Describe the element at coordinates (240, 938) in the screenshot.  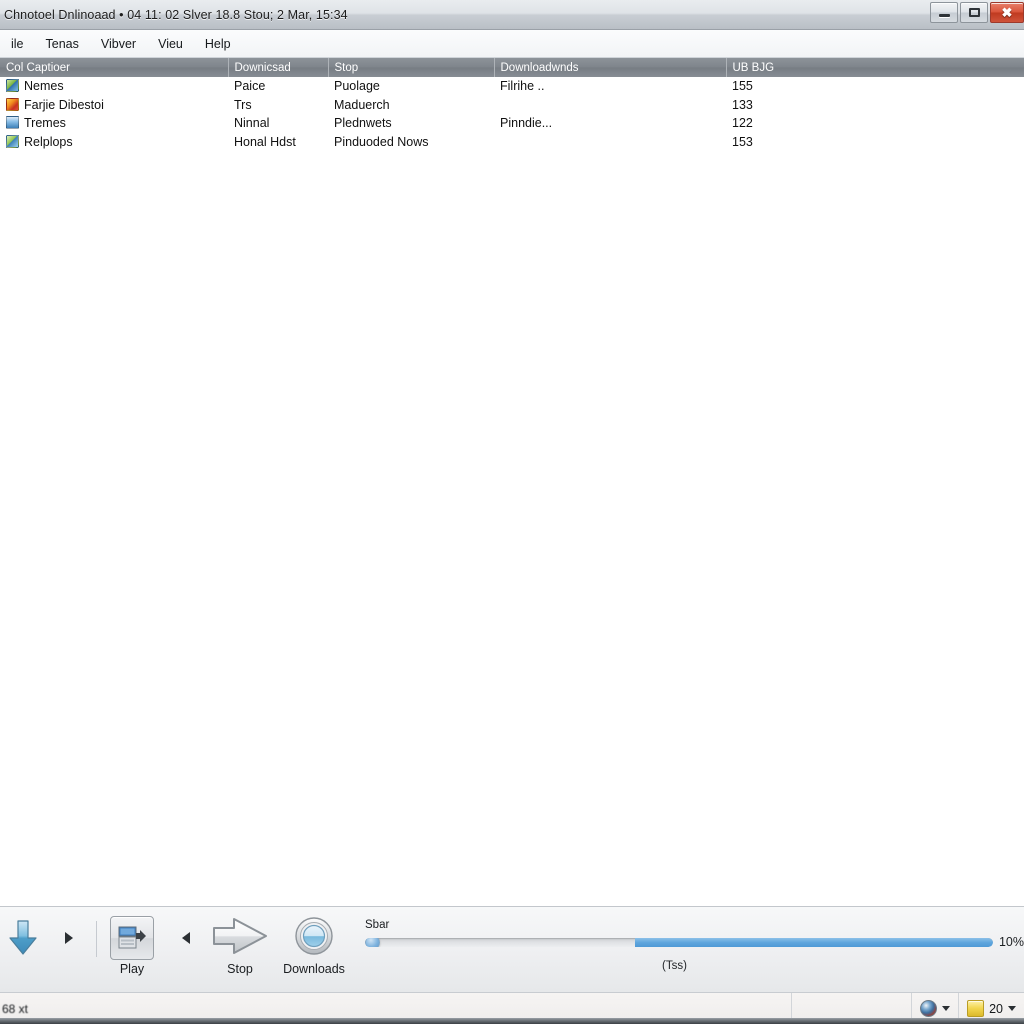
I see `stop-diamond-icon` at that location.